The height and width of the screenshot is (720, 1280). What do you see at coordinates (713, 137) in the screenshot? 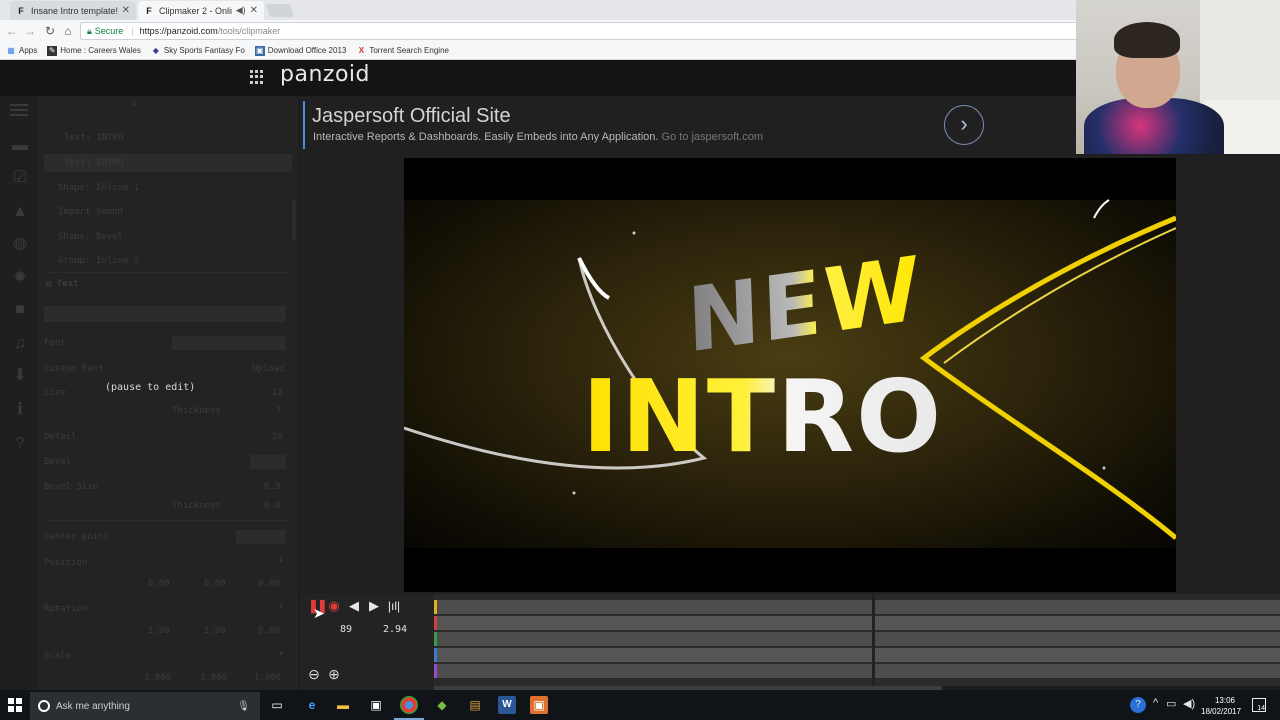
I see `ad-link: Go to jaspersoft.com` at bounding box center [713, 137].